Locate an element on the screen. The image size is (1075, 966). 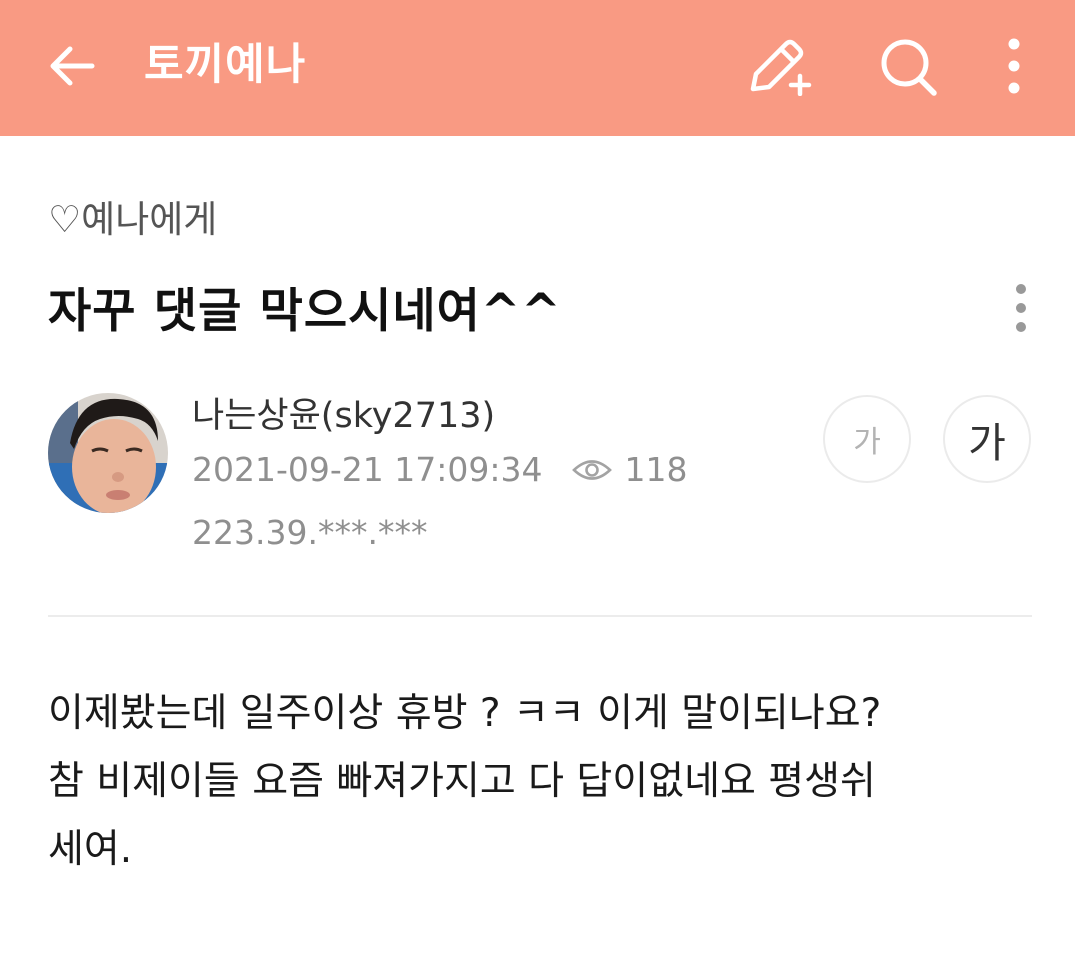
post-meta: 2021-09-21 17:09:34 118 is located at coordinates (439, 470).